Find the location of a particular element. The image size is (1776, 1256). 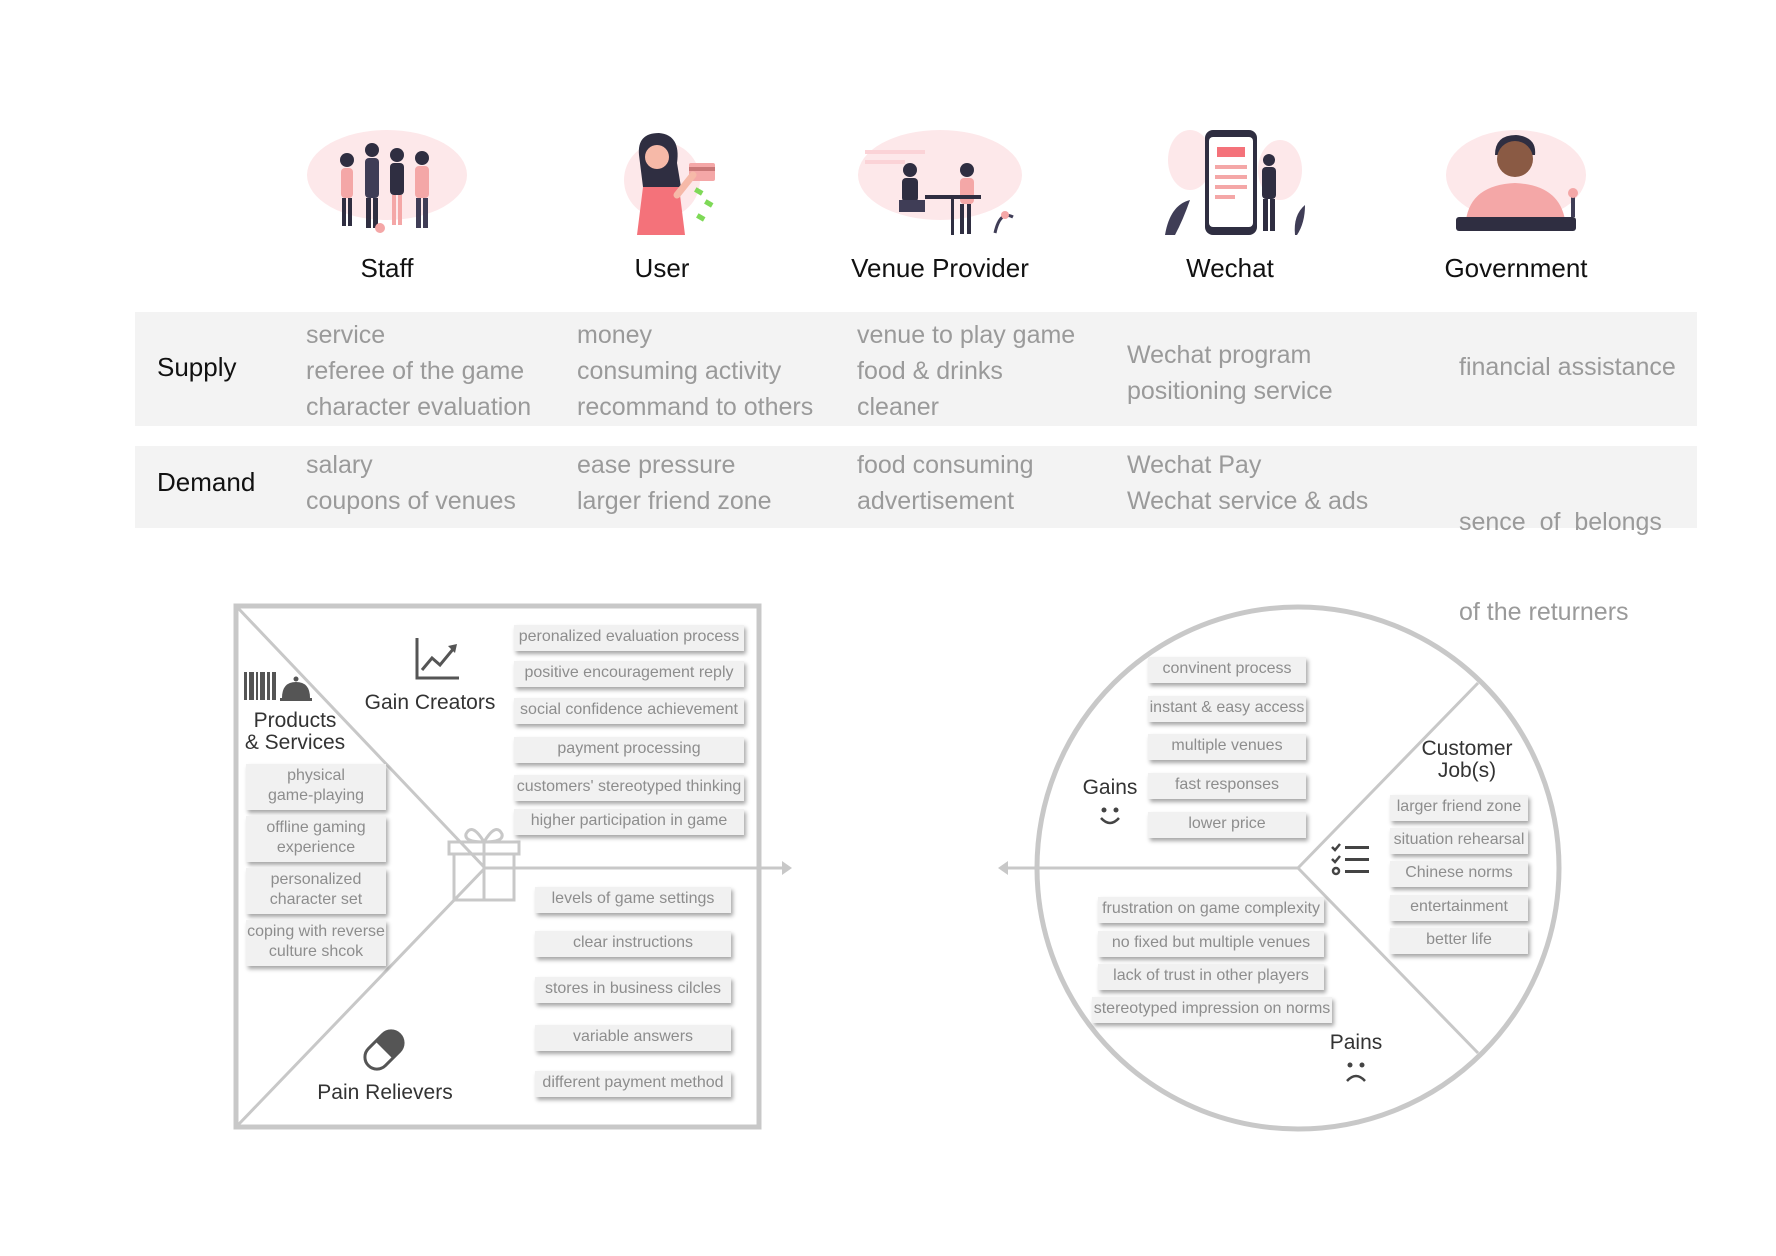

label-line: Products is located at coordinates (295, 720).